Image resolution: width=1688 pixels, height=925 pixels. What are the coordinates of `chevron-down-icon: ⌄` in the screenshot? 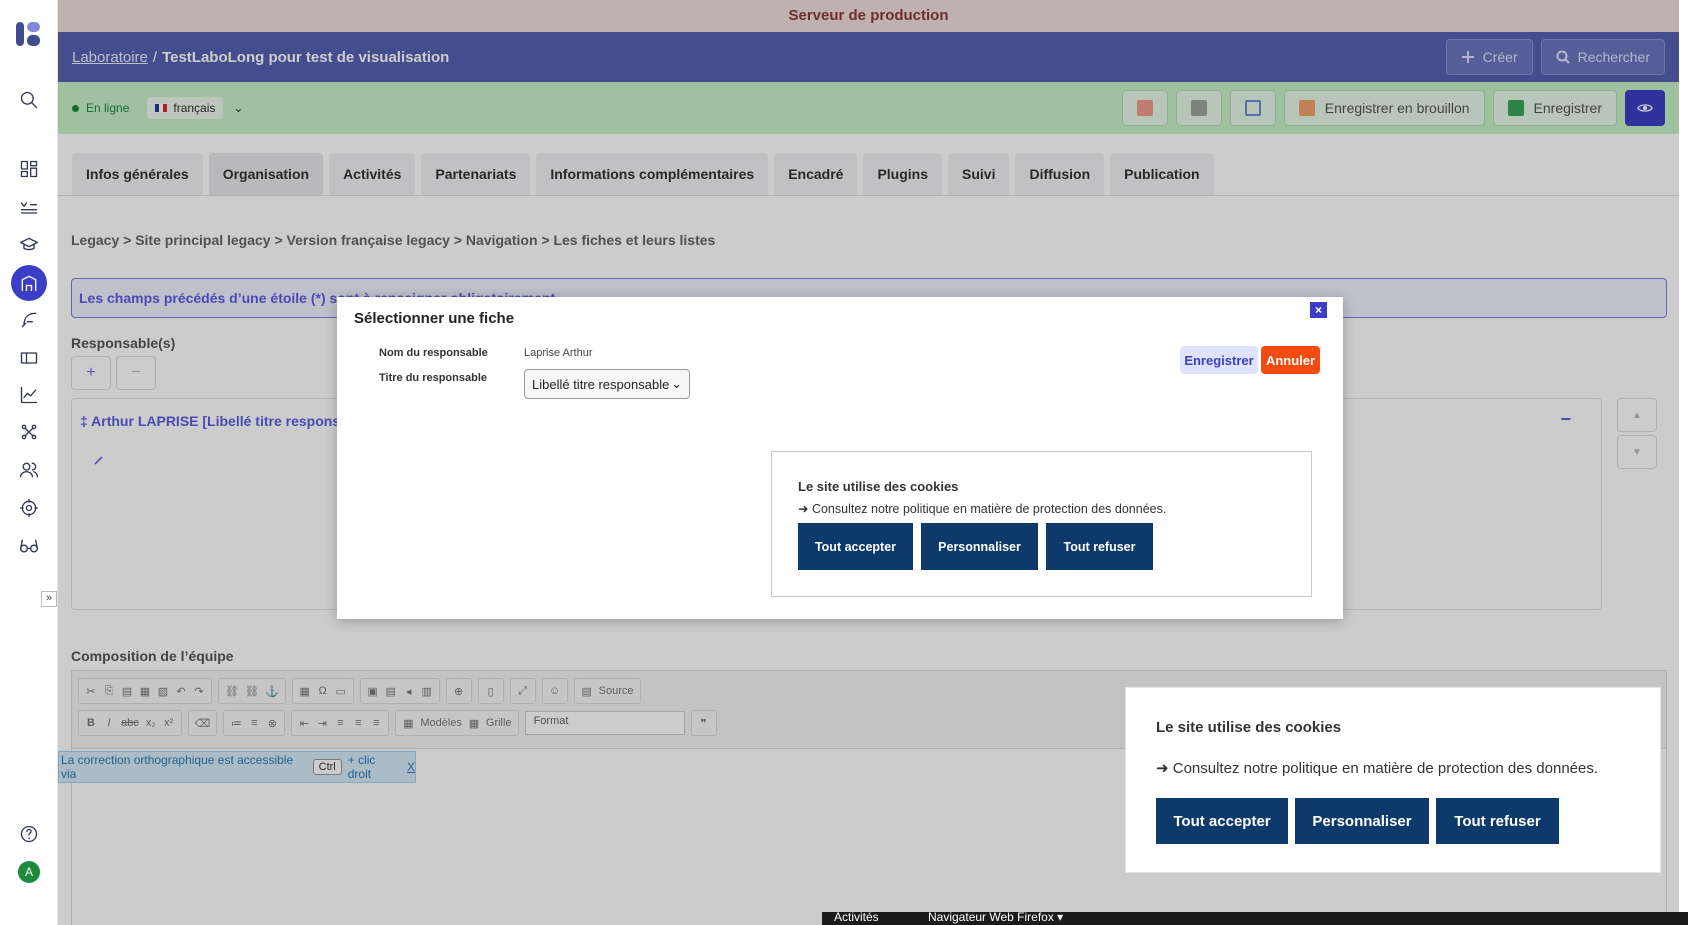 It's located at (676, 383).